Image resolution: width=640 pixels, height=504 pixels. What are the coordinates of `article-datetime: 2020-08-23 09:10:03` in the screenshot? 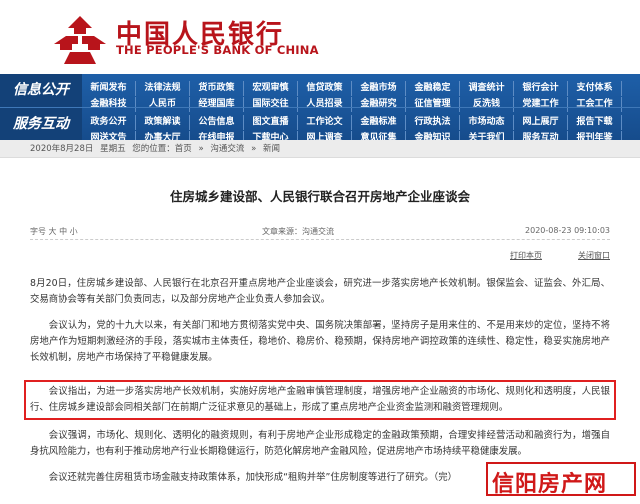 It's located at (567, 230).